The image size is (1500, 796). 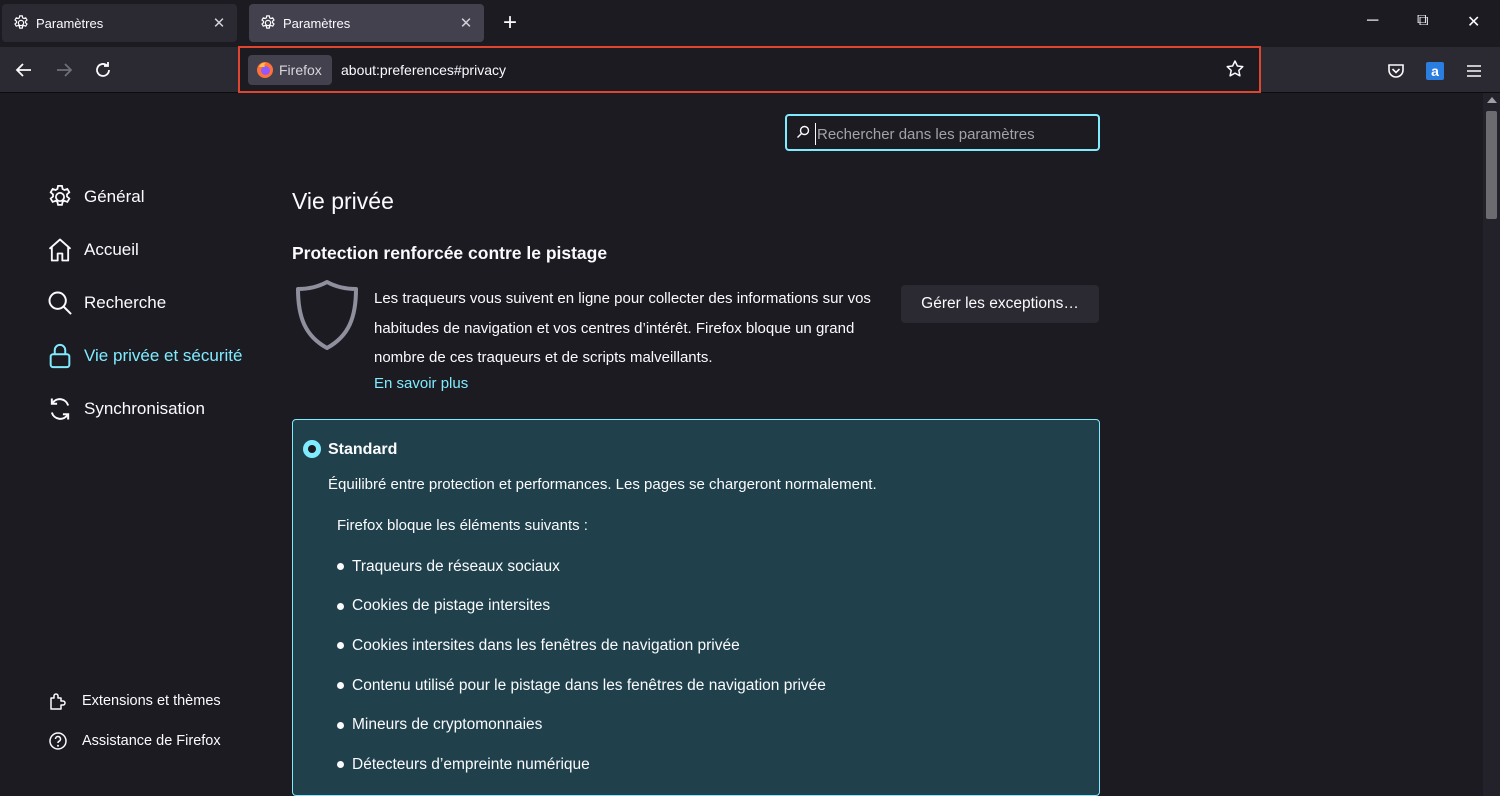 I want to click on list-item: Détecteurs d’empreinte numérique, so click(x=581, y=765).